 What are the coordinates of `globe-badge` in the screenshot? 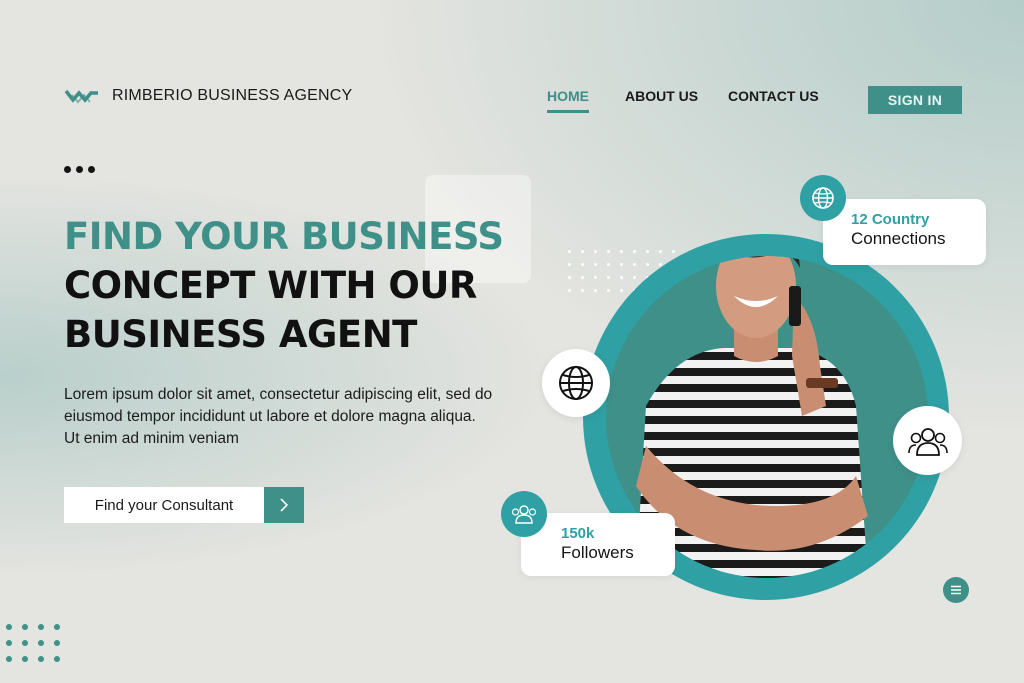 It's located at (576, 383).